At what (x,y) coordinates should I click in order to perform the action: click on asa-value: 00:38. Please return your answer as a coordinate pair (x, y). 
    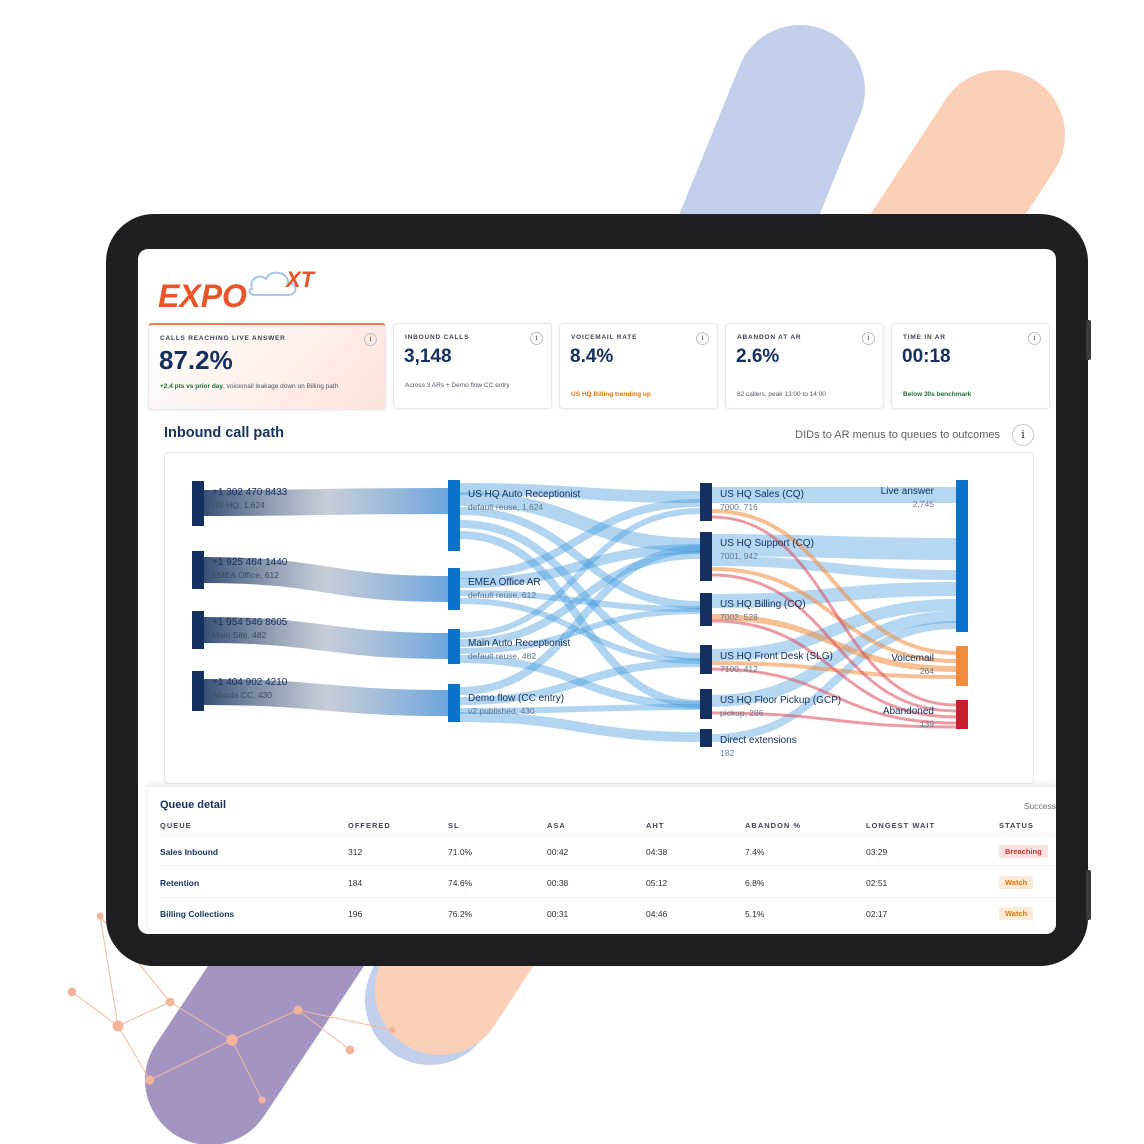
    Looking at the image, I should click on (558, 883).